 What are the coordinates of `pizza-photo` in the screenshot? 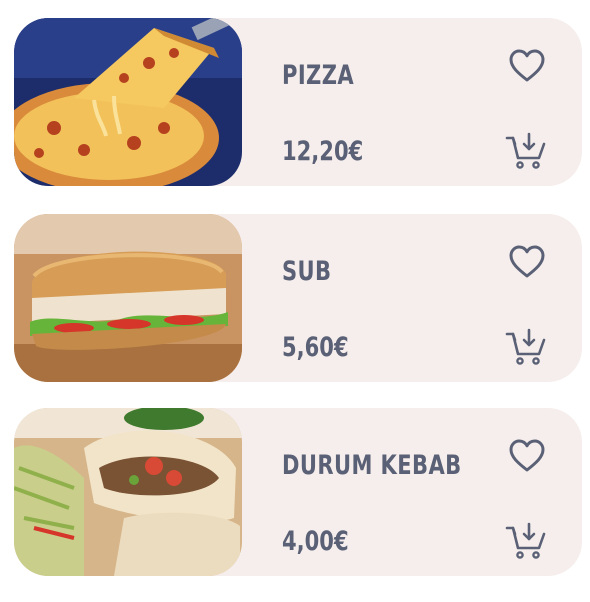 It's located at (128, 102).